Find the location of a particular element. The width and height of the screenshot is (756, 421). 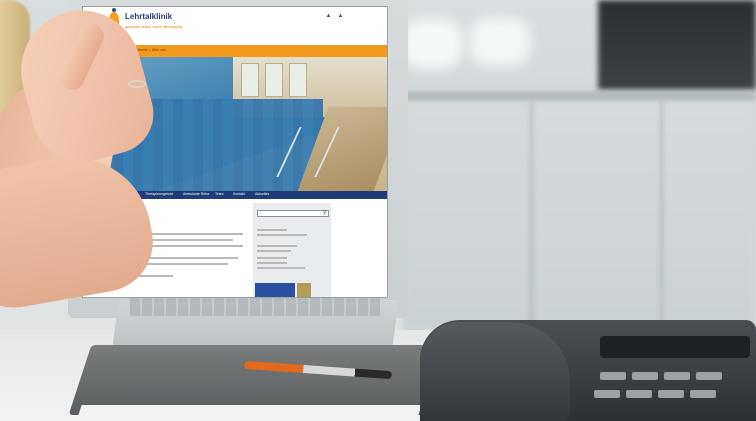

print-icon: ▲ is located at coordinates (328, 16).